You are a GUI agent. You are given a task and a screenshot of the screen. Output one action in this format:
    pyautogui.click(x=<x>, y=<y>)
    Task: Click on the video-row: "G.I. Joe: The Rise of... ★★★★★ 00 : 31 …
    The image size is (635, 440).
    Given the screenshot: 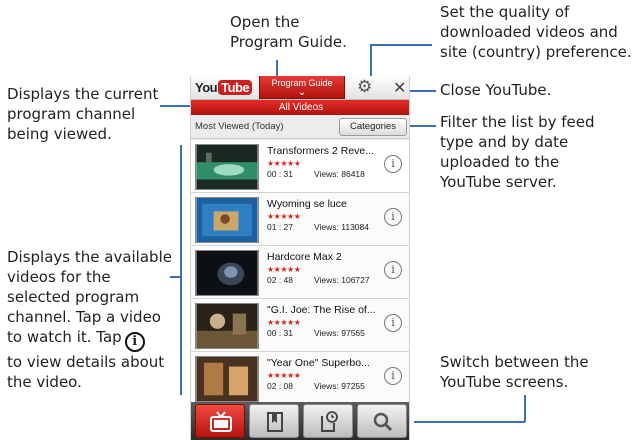 What is the action you would take?
    pyautogui.click(x=300, y=325)
    